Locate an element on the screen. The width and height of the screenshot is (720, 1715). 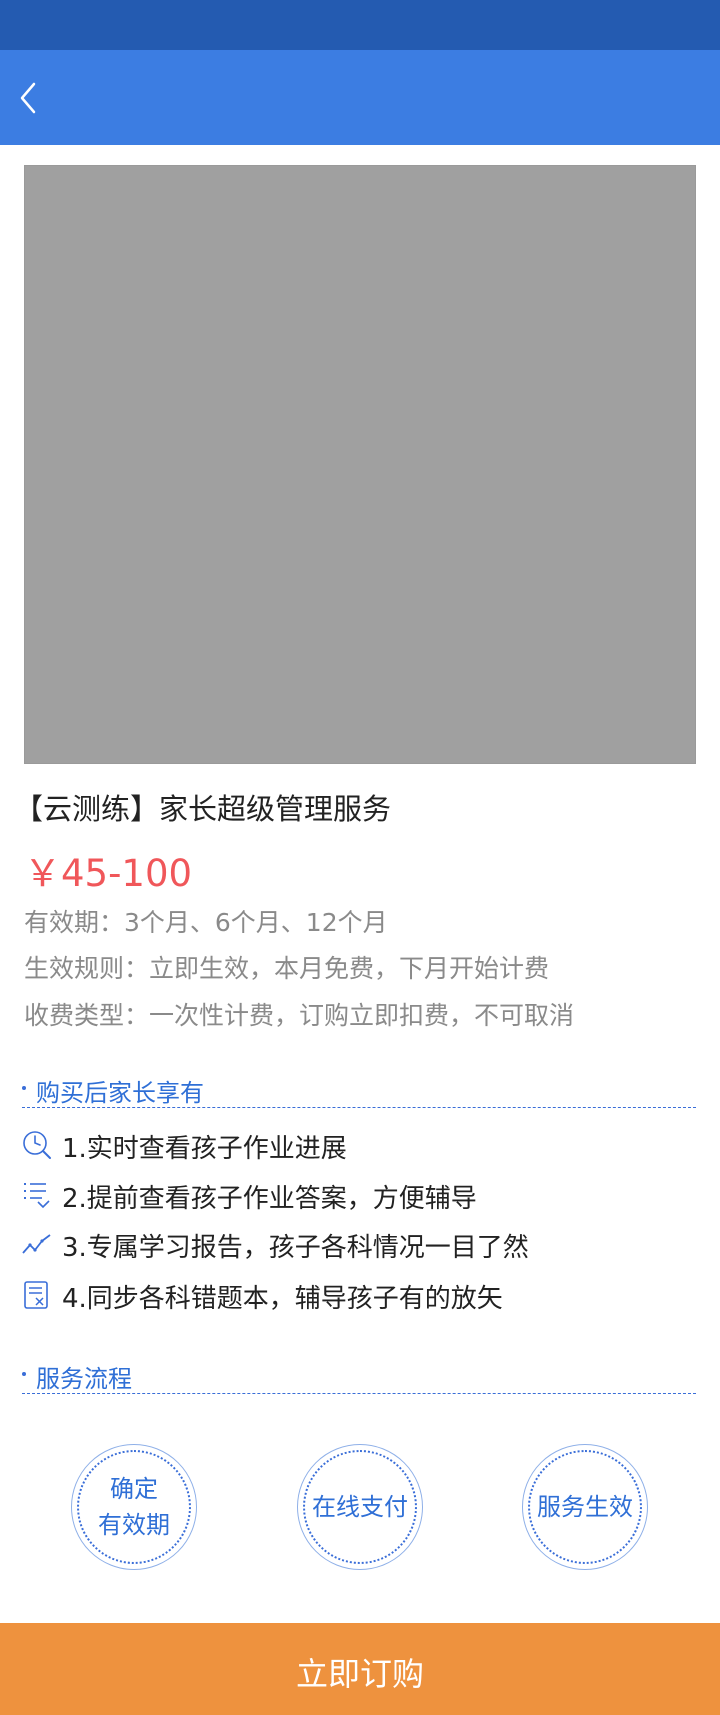
buy-now-button: 立即订购 is located at coordinates (360, 1669).